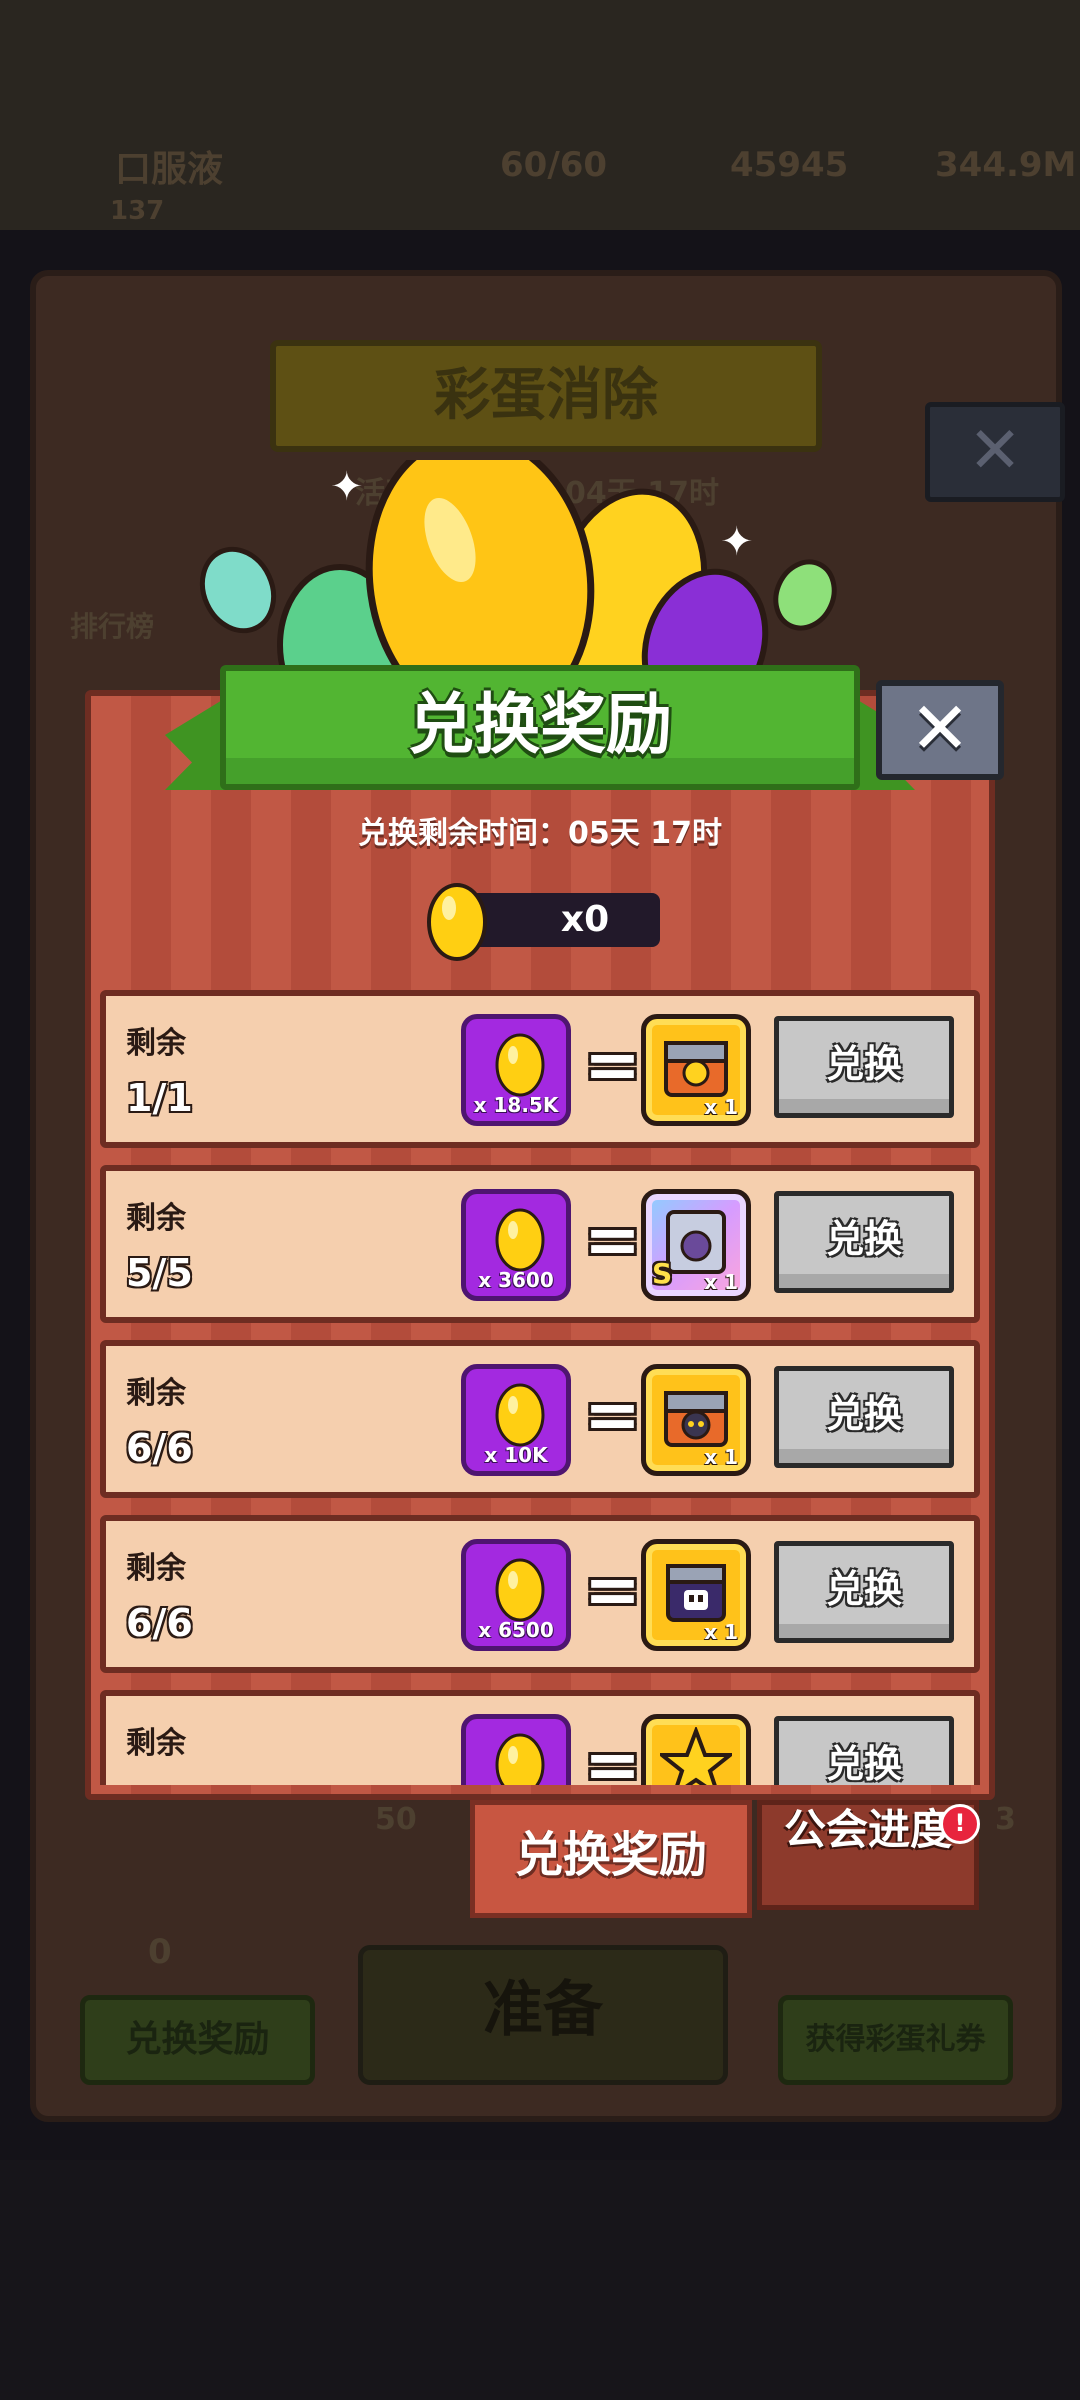  What do you see at coordinates (516, 1455) in the screenshot?
I see `cost-amount: x 10K` at bounding box center [516, 1455].